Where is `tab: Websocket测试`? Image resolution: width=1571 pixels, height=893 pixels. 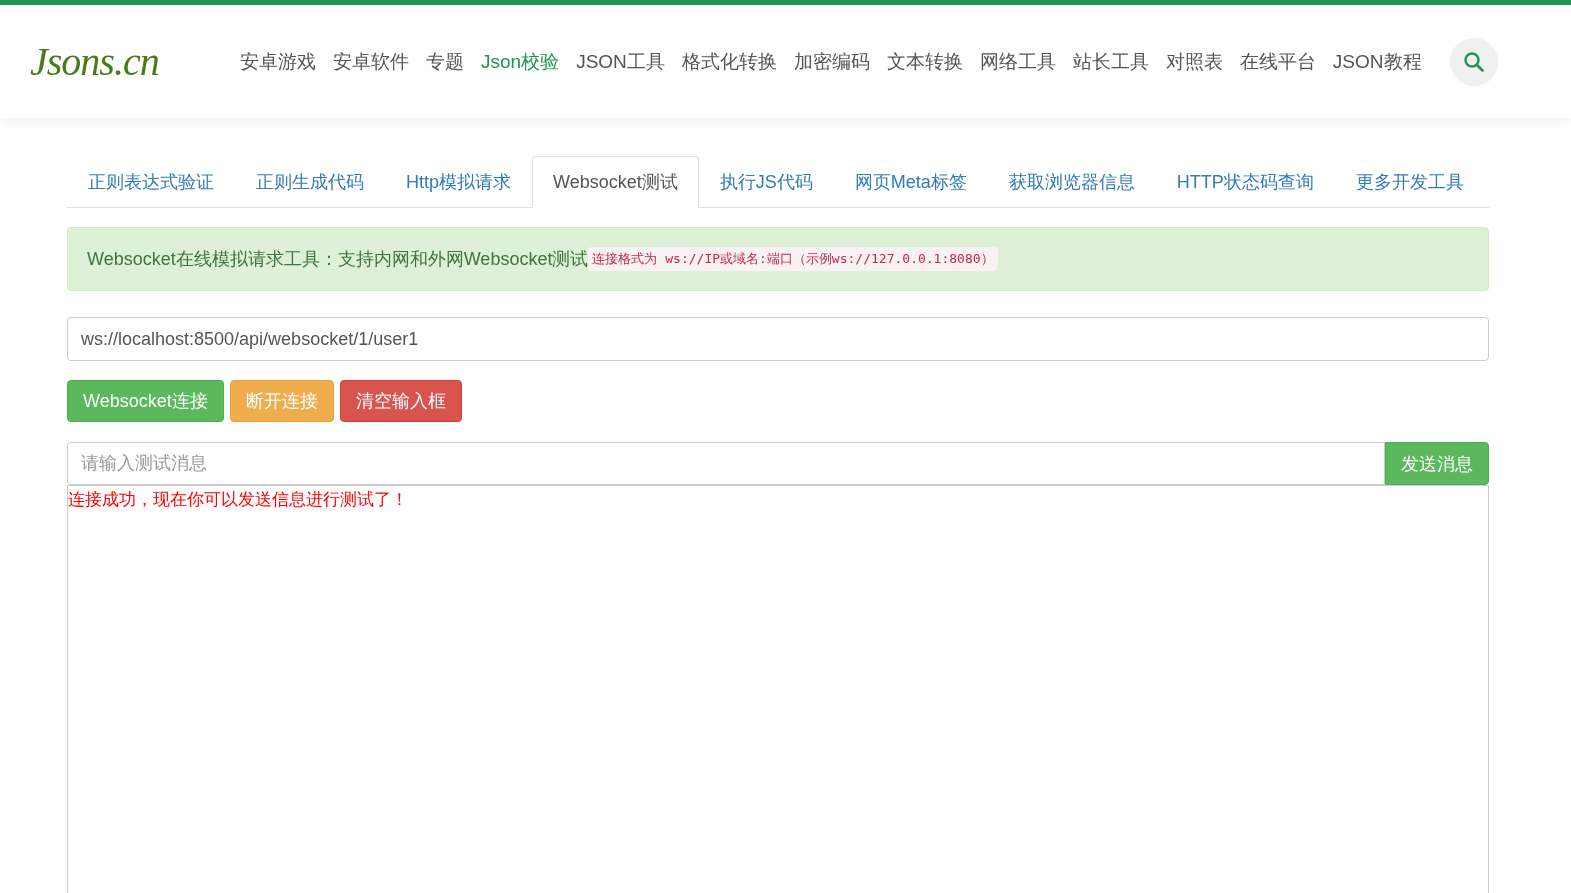 tab: Websocket测试 is located at coordinates (615, 182).